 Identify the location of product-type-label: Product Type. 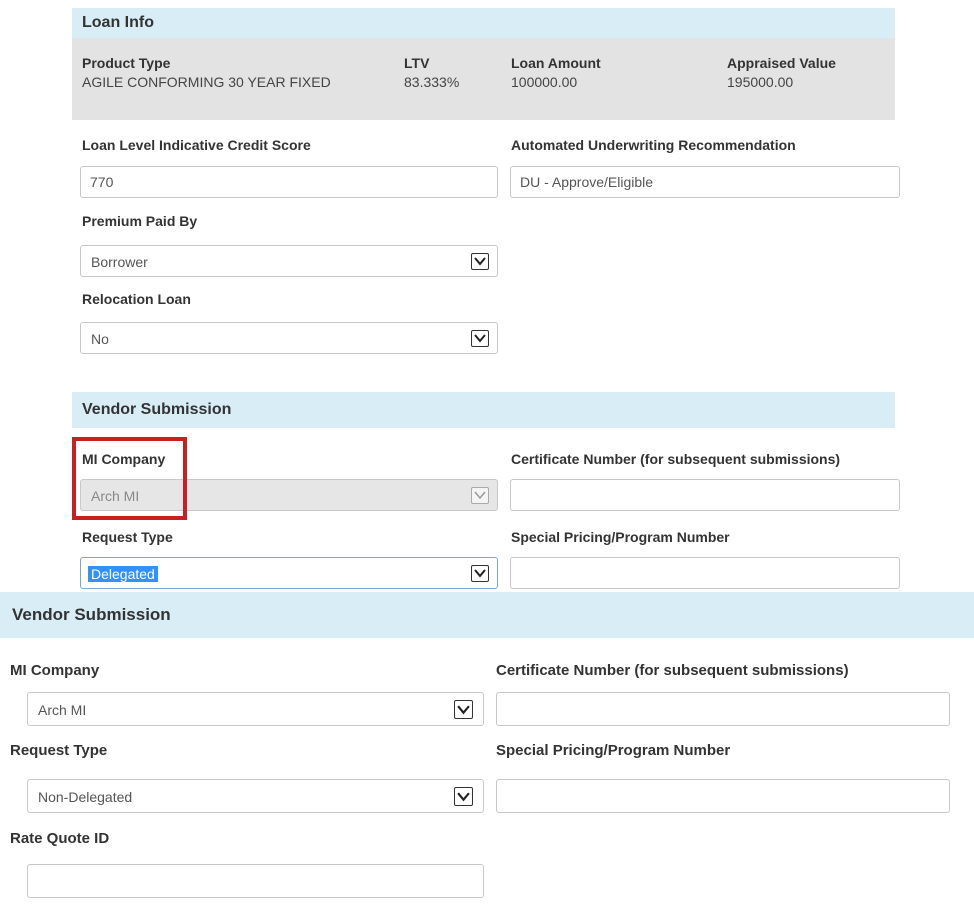
(126, 63).